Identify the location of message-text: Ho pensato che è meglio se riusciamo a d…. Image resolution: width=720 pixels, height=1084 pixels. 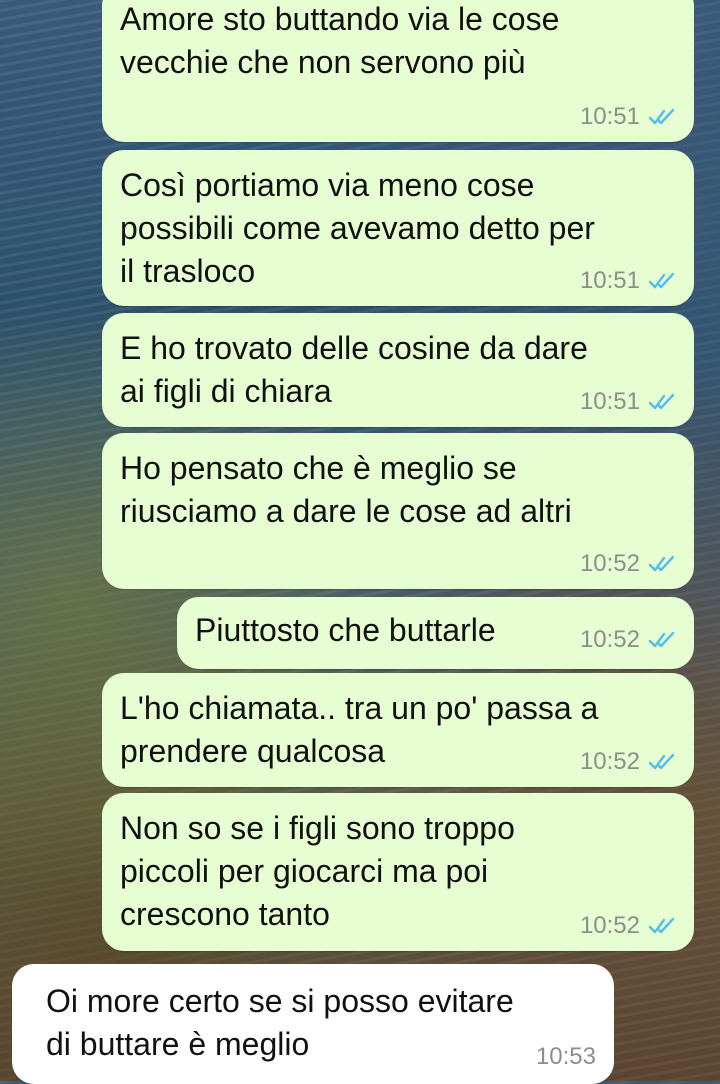
(346, 489).